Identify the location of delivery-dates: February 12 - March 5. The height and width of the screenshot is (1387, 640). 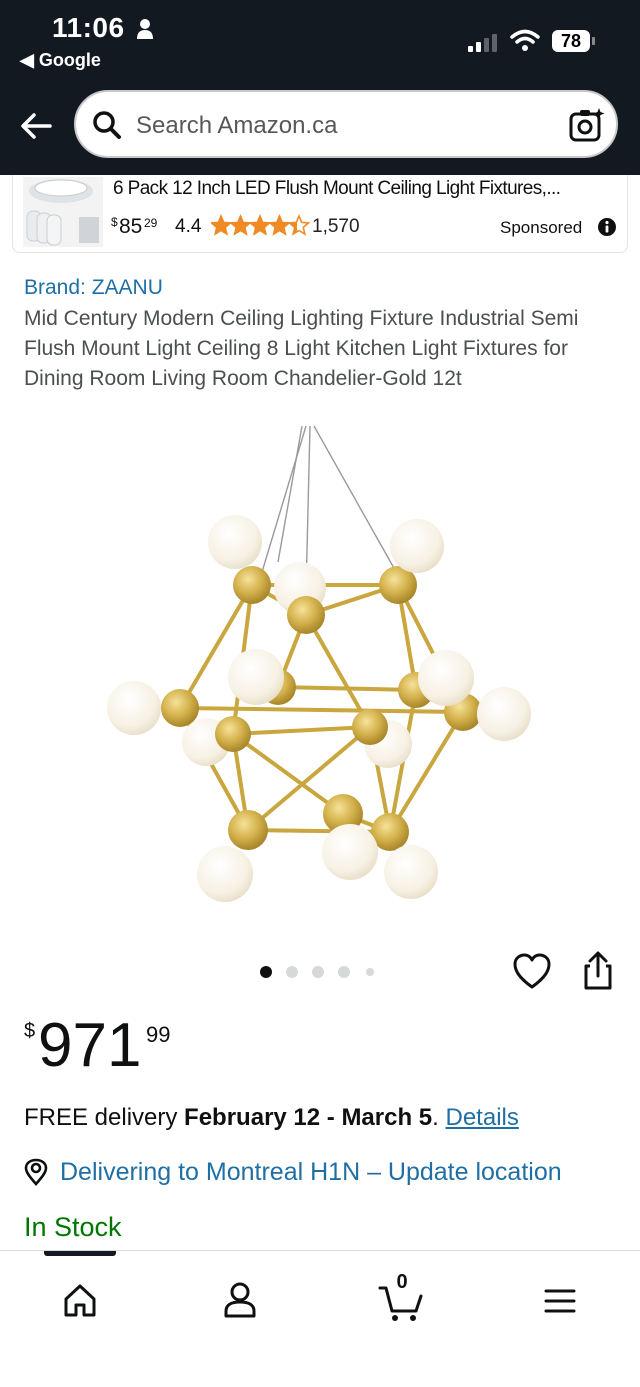
(308, 1117).